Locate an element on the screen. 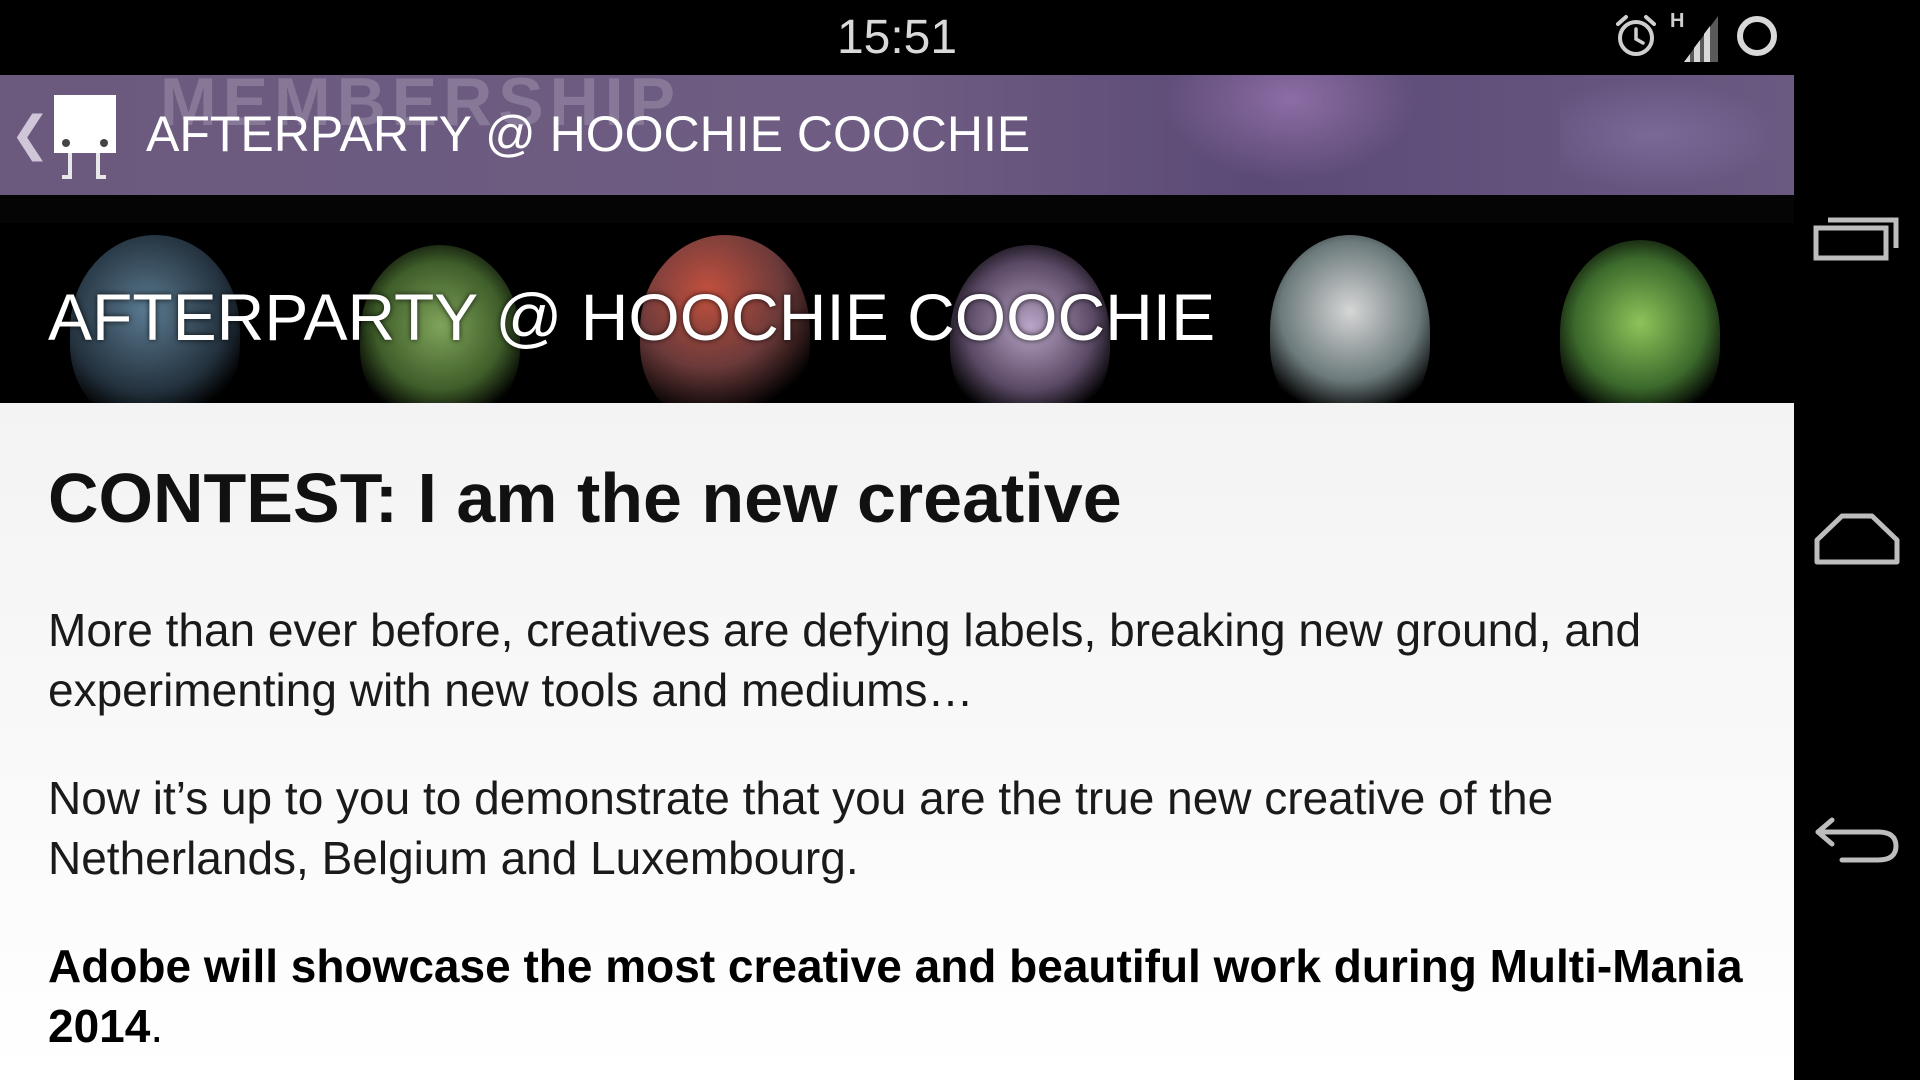 The image size is (1920, 1080). home-button is located at coordinates (1857, 540).